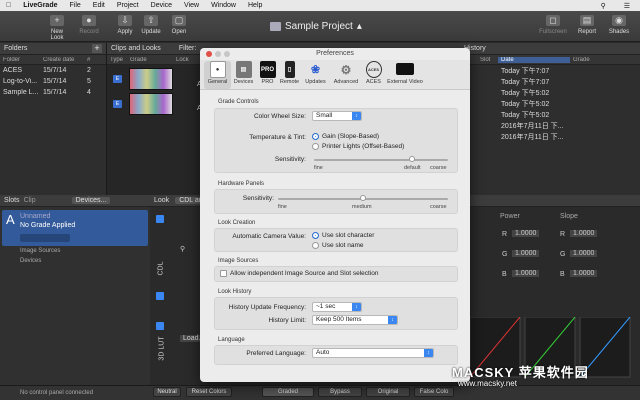 The height and width of the screenshot is (400, 640). Describe the element at coordinates (358, 146) in the screenshot. I see `printer-lights-radio: Printer Lights (Offset-Based)` at that location.